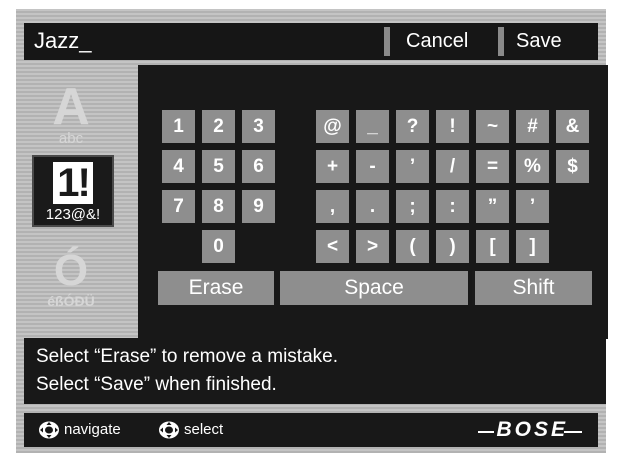 Image resolution: width=620 pixels, height=457 pixels. I want to click on key-0: 0, so click(218, 246).